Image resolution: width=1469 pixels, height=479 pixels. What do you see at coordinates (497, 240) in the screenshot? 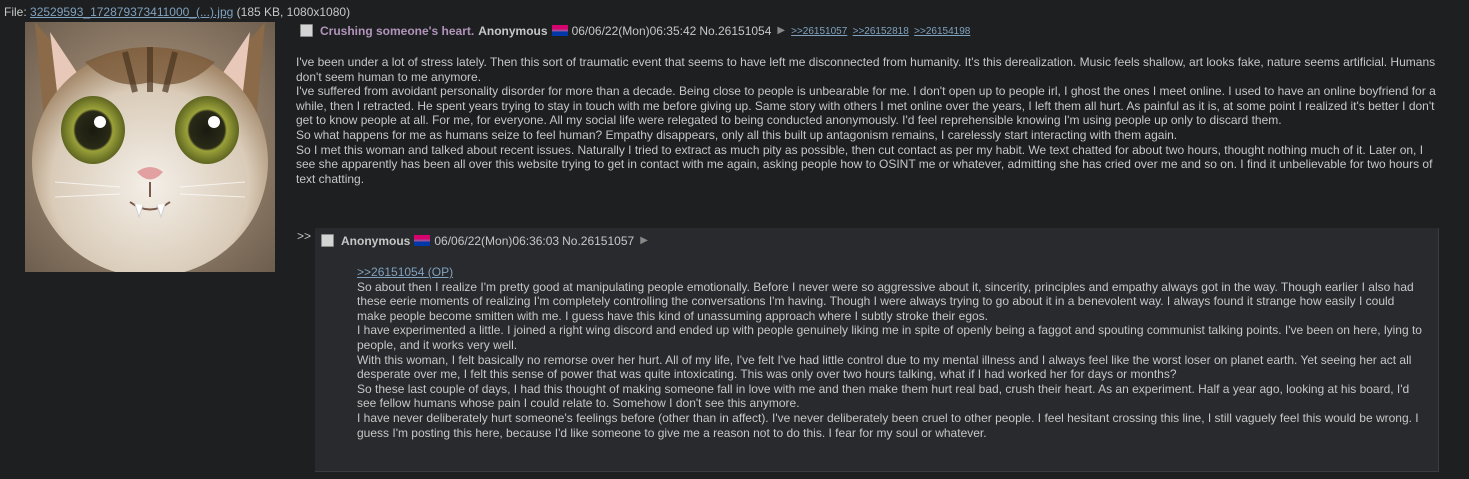
I see `reply-datetime: 06/06/22(Mon)06:36:03` at bounding box center [497, 240].